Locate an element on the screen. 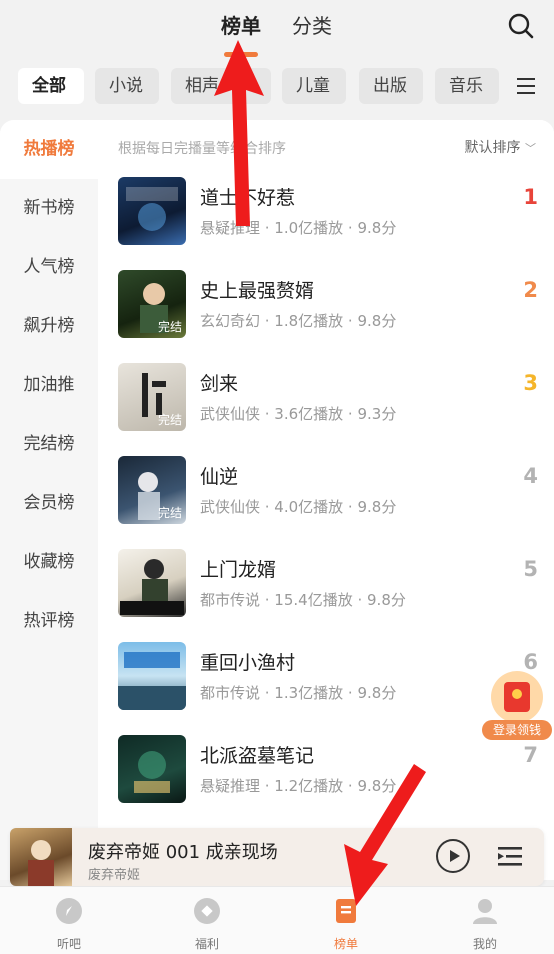 The width and height of the screenshot is (554, 954). nav-welfare: 福利 is located at coordinates (207, 924).